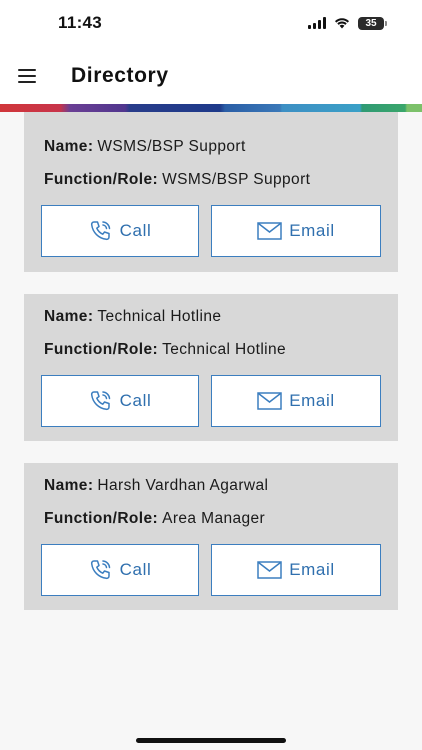 This screenshot has width=422, height=750. I want to click on status-icons: 35, so click(347, 23).